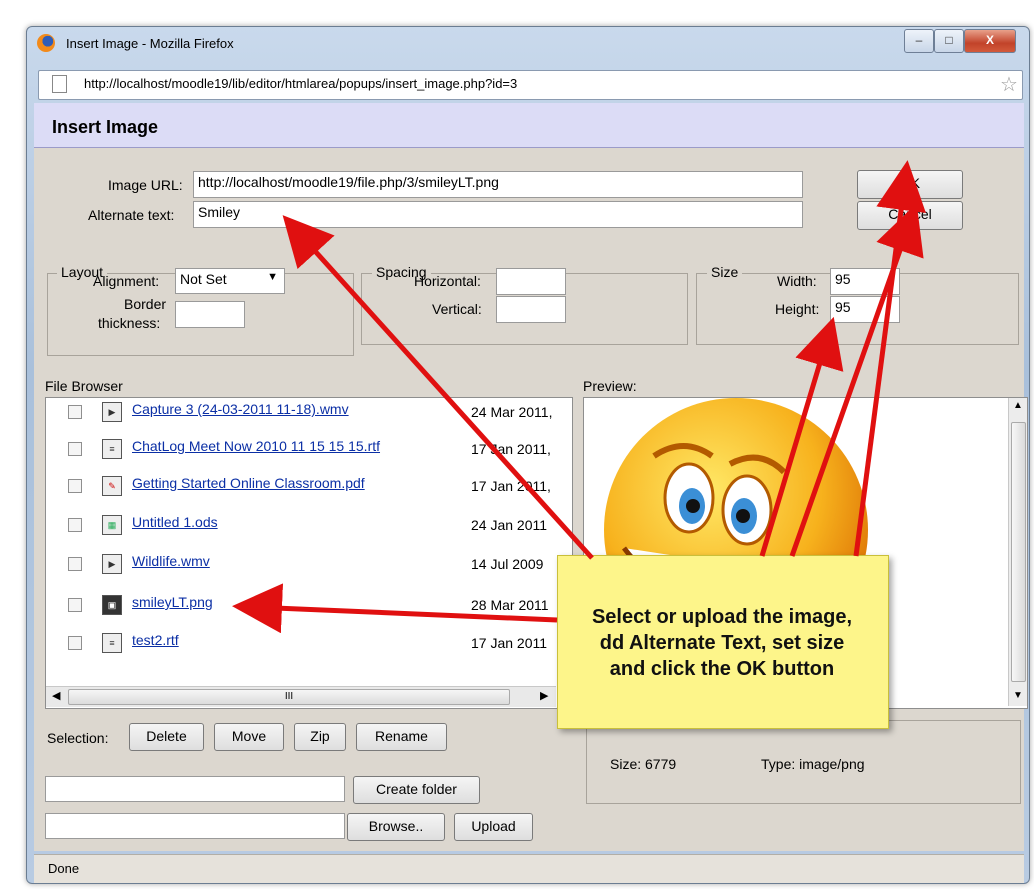  Describe the element at coordinates (801, 436) in the screenshot. I see `arrow-to-size` at that location.